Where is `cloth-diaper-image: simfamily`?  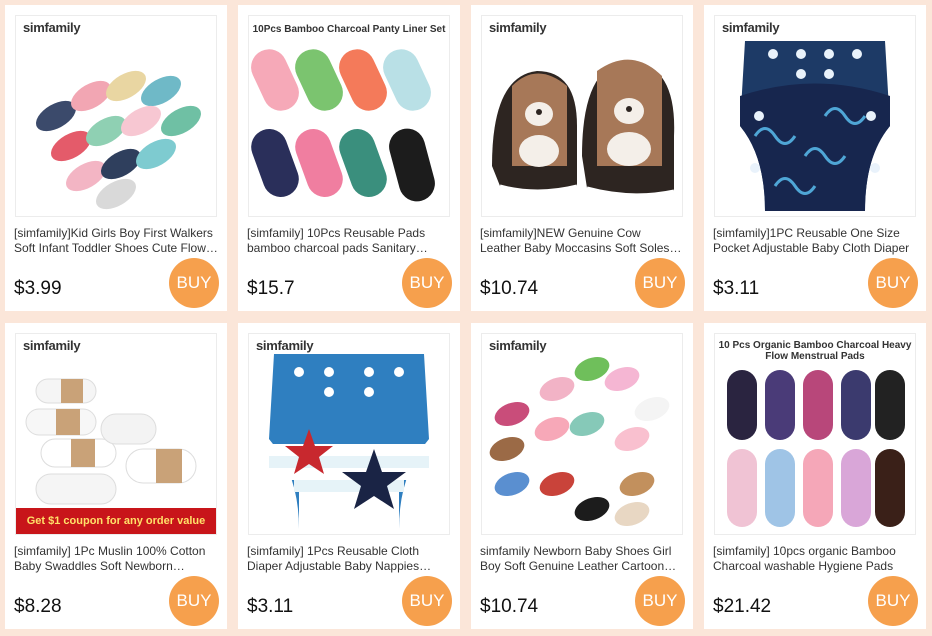
cloth-diaper-image: simfamily is located at coordinates (815, 116).